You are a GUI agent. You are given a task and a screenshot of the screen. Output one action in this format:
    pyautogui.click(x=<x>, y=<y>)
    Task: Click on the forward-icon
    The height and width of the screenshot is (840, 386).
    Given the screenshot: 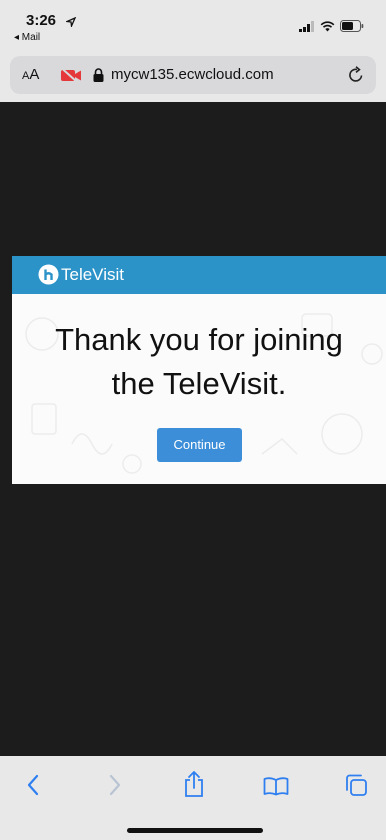 What is the action you would take?
    pyautogui.click(x=115, y=787)
    